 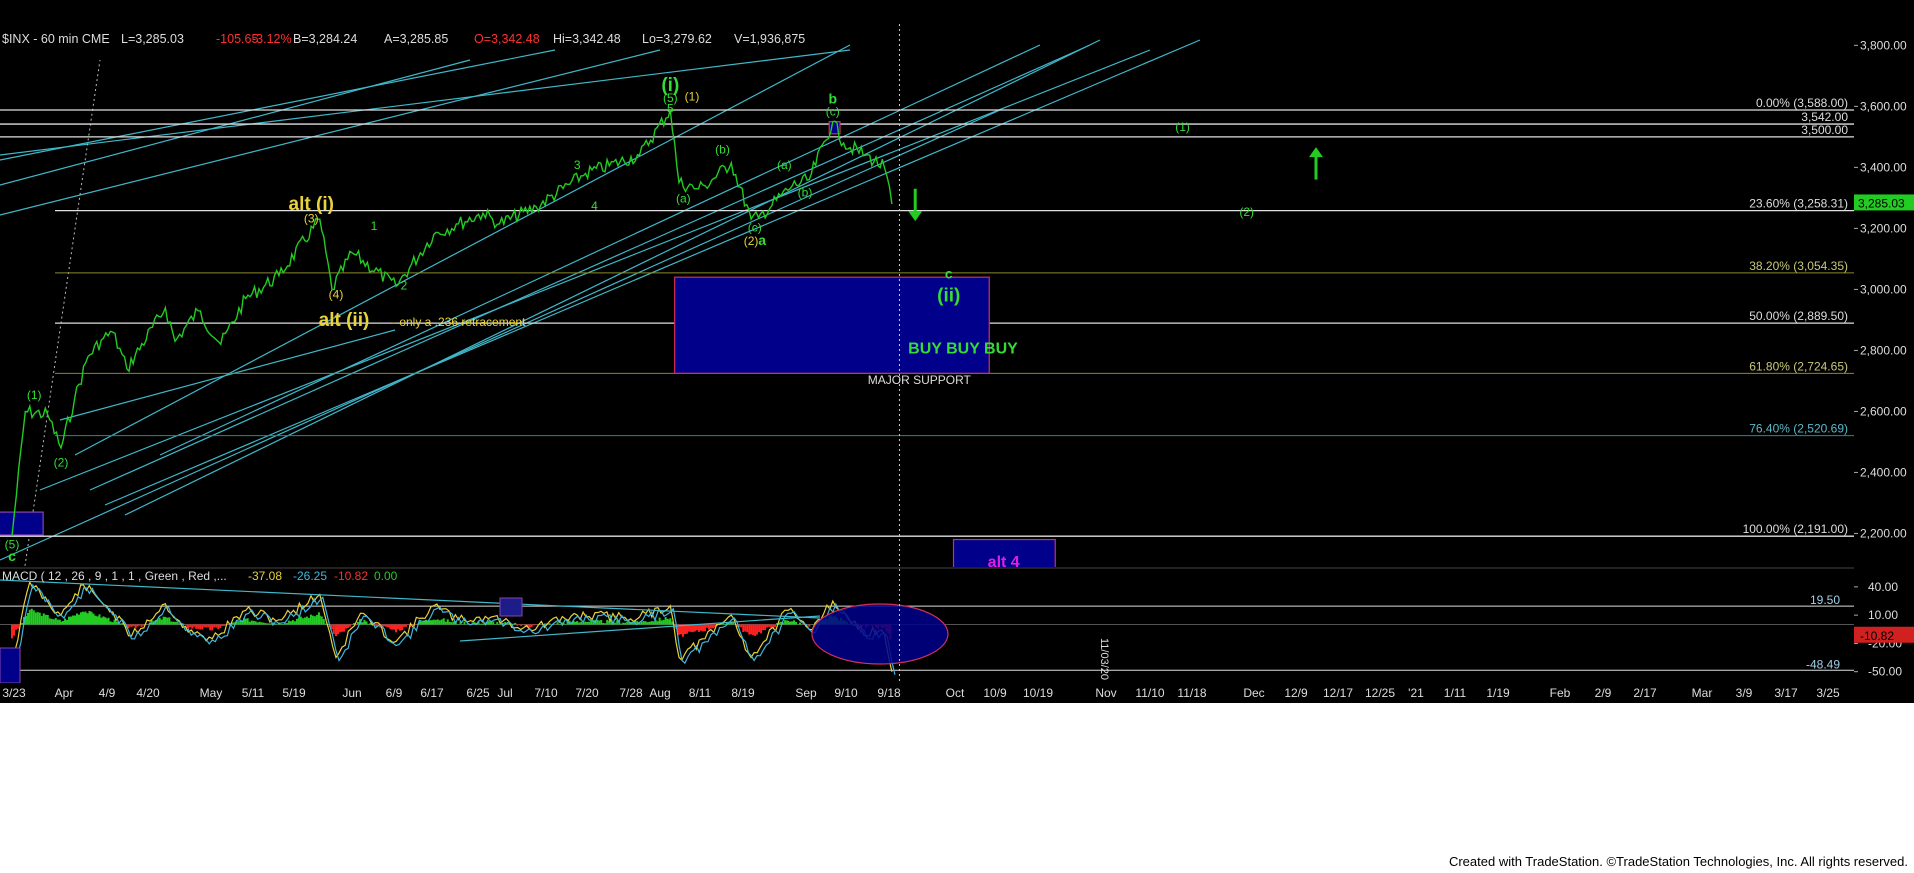 What do you see at coordinates (1296, 693) in the screenshot?
I see `date-axis-label: 12/9` at bounding box center [1296, 693].